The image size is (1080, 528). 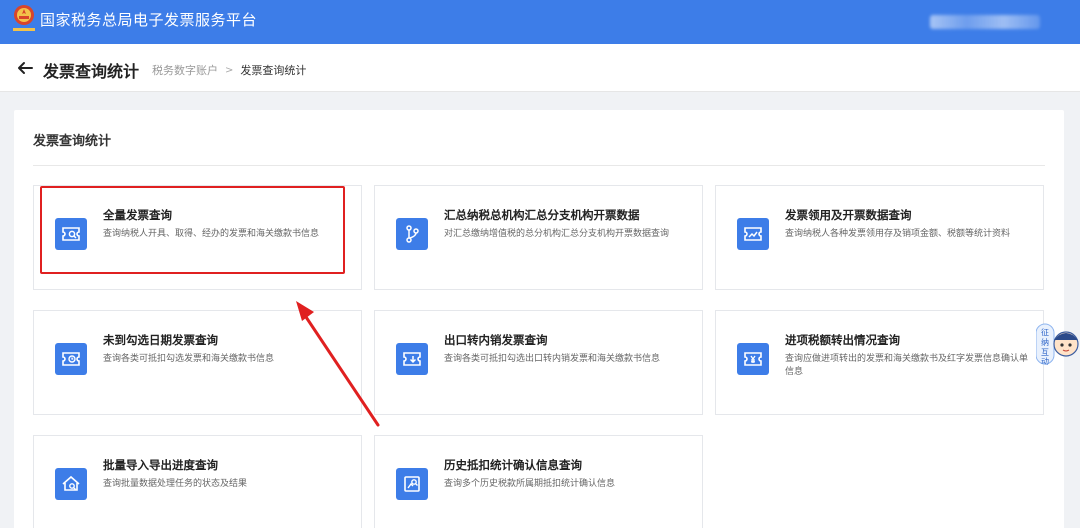 What do you see at coordinates (1045, 361) in the screenshot?
I see `svg-text: 动` at bounding box center [1045, 361].